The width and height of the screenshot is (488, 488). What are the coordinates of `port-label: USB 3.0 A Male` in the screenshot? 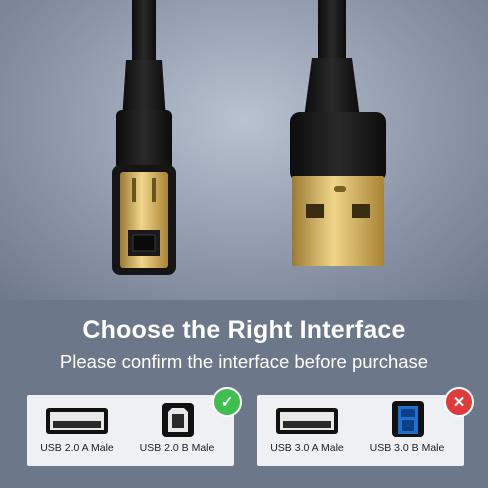 It's located at (307, 448).